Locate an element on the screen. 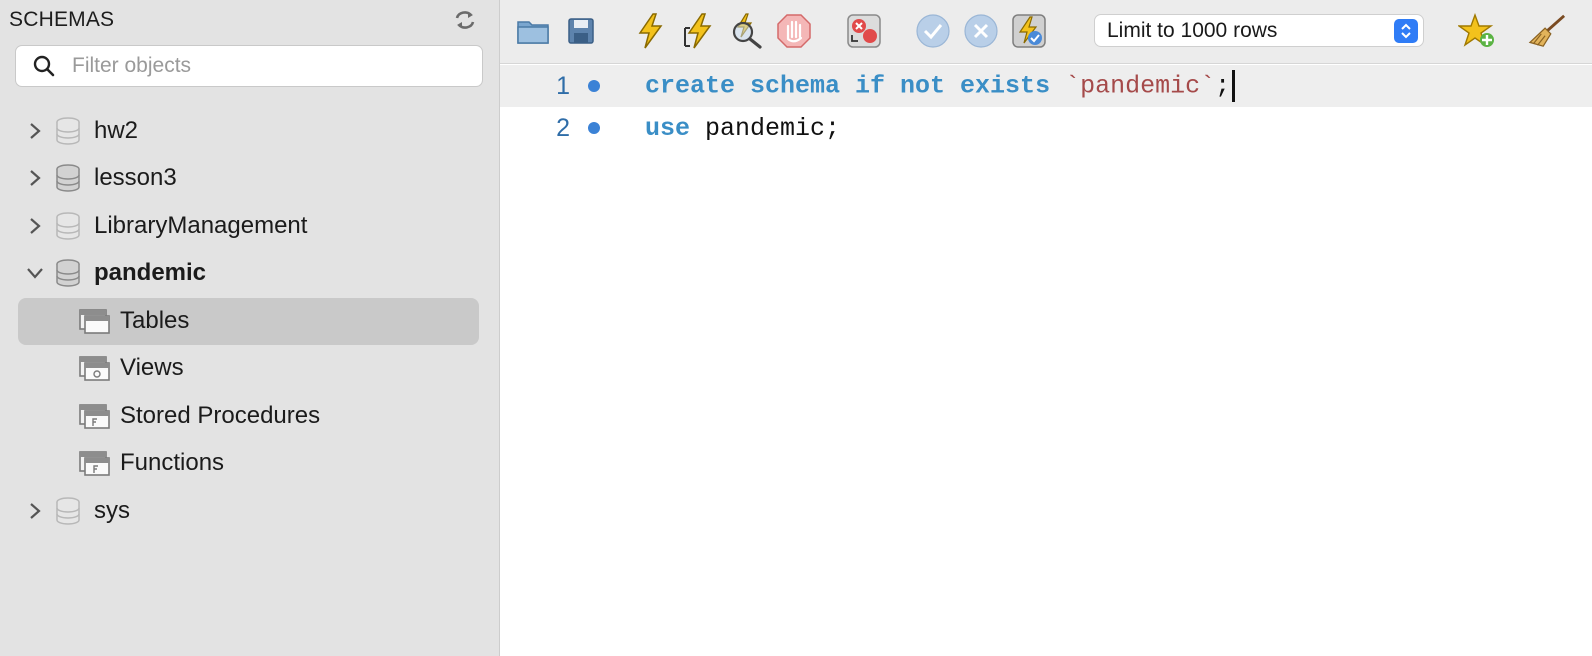  code-text: create schema if not exists `pandemic`; is located at coordinates (940, 86).